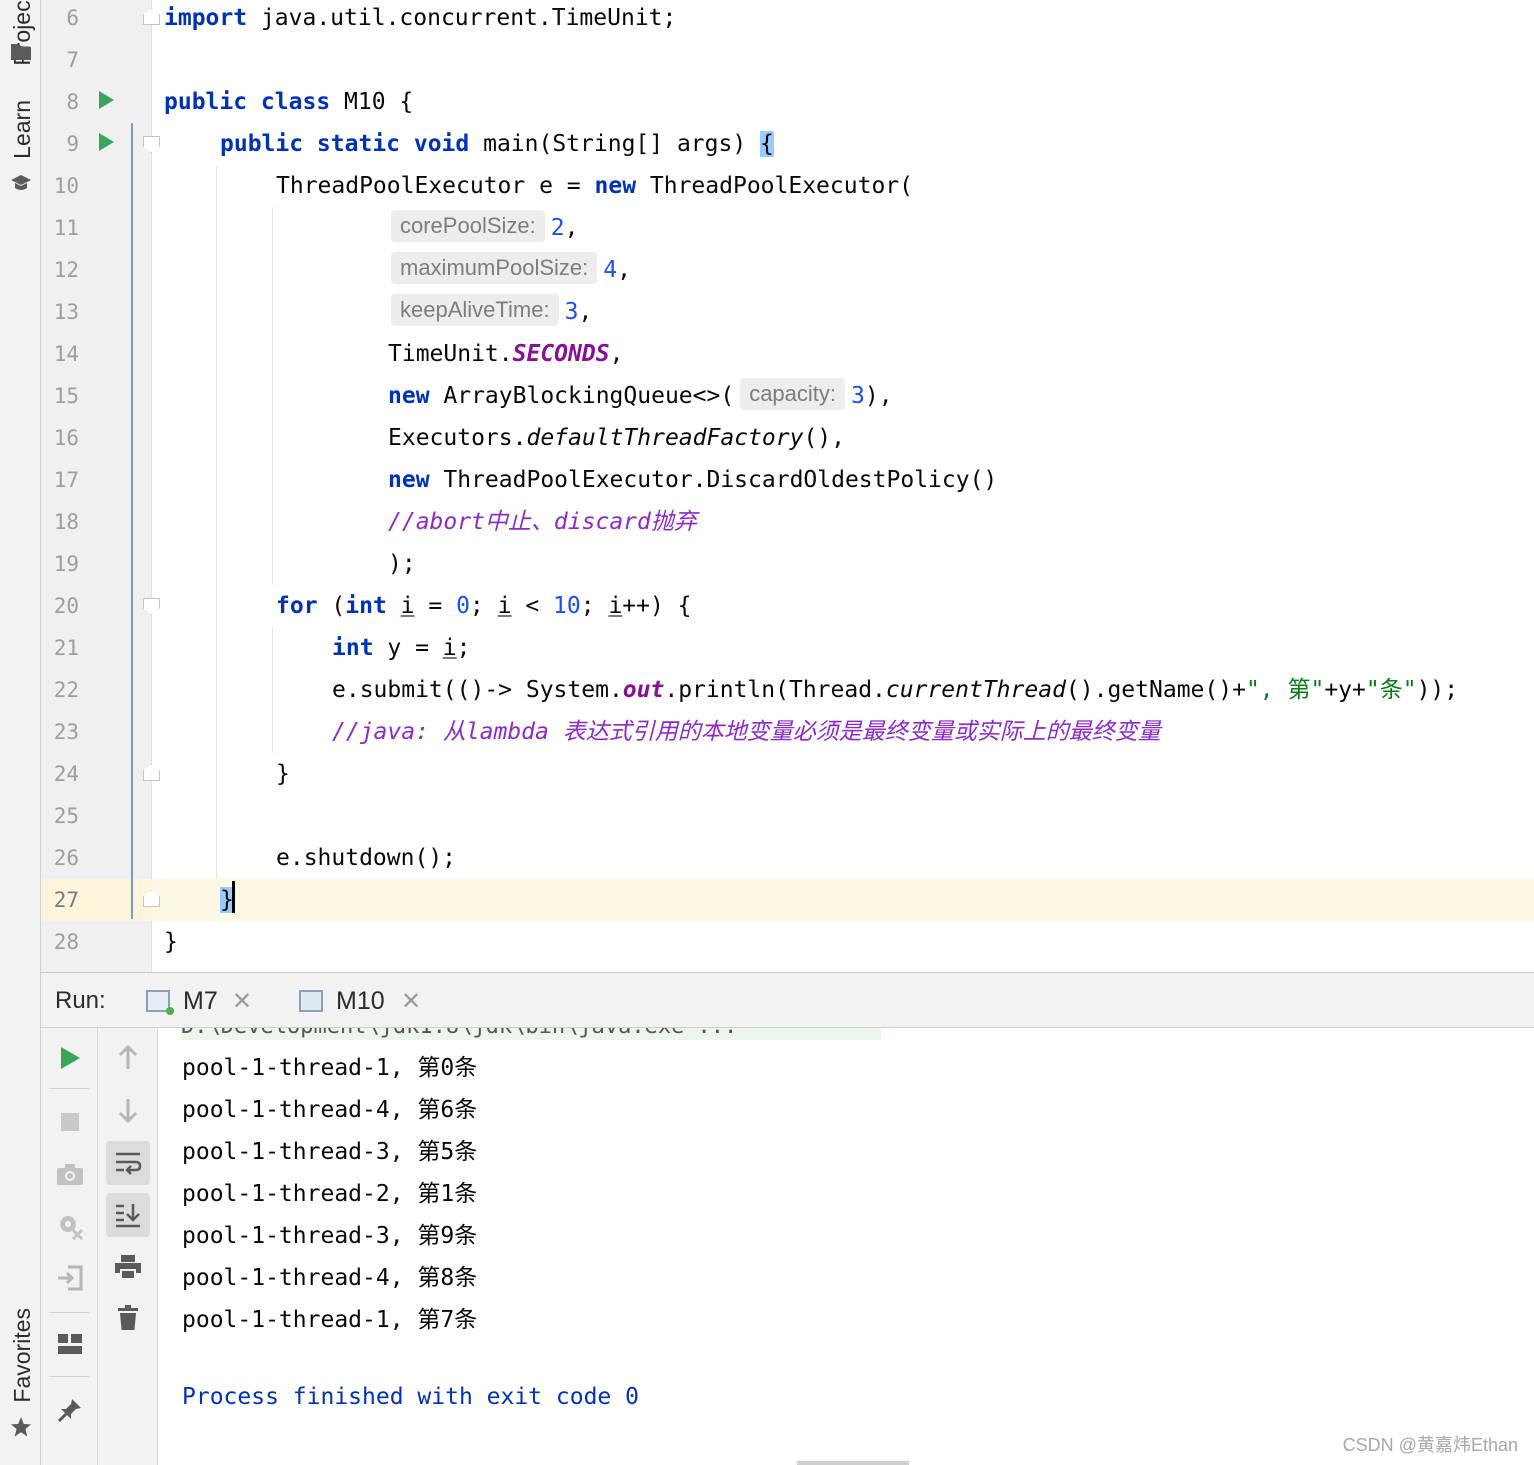 The image size is (1534, 1465). I want to click on watermark: CSDN @黄嘉炜Ethan, so click(1430, 1445).